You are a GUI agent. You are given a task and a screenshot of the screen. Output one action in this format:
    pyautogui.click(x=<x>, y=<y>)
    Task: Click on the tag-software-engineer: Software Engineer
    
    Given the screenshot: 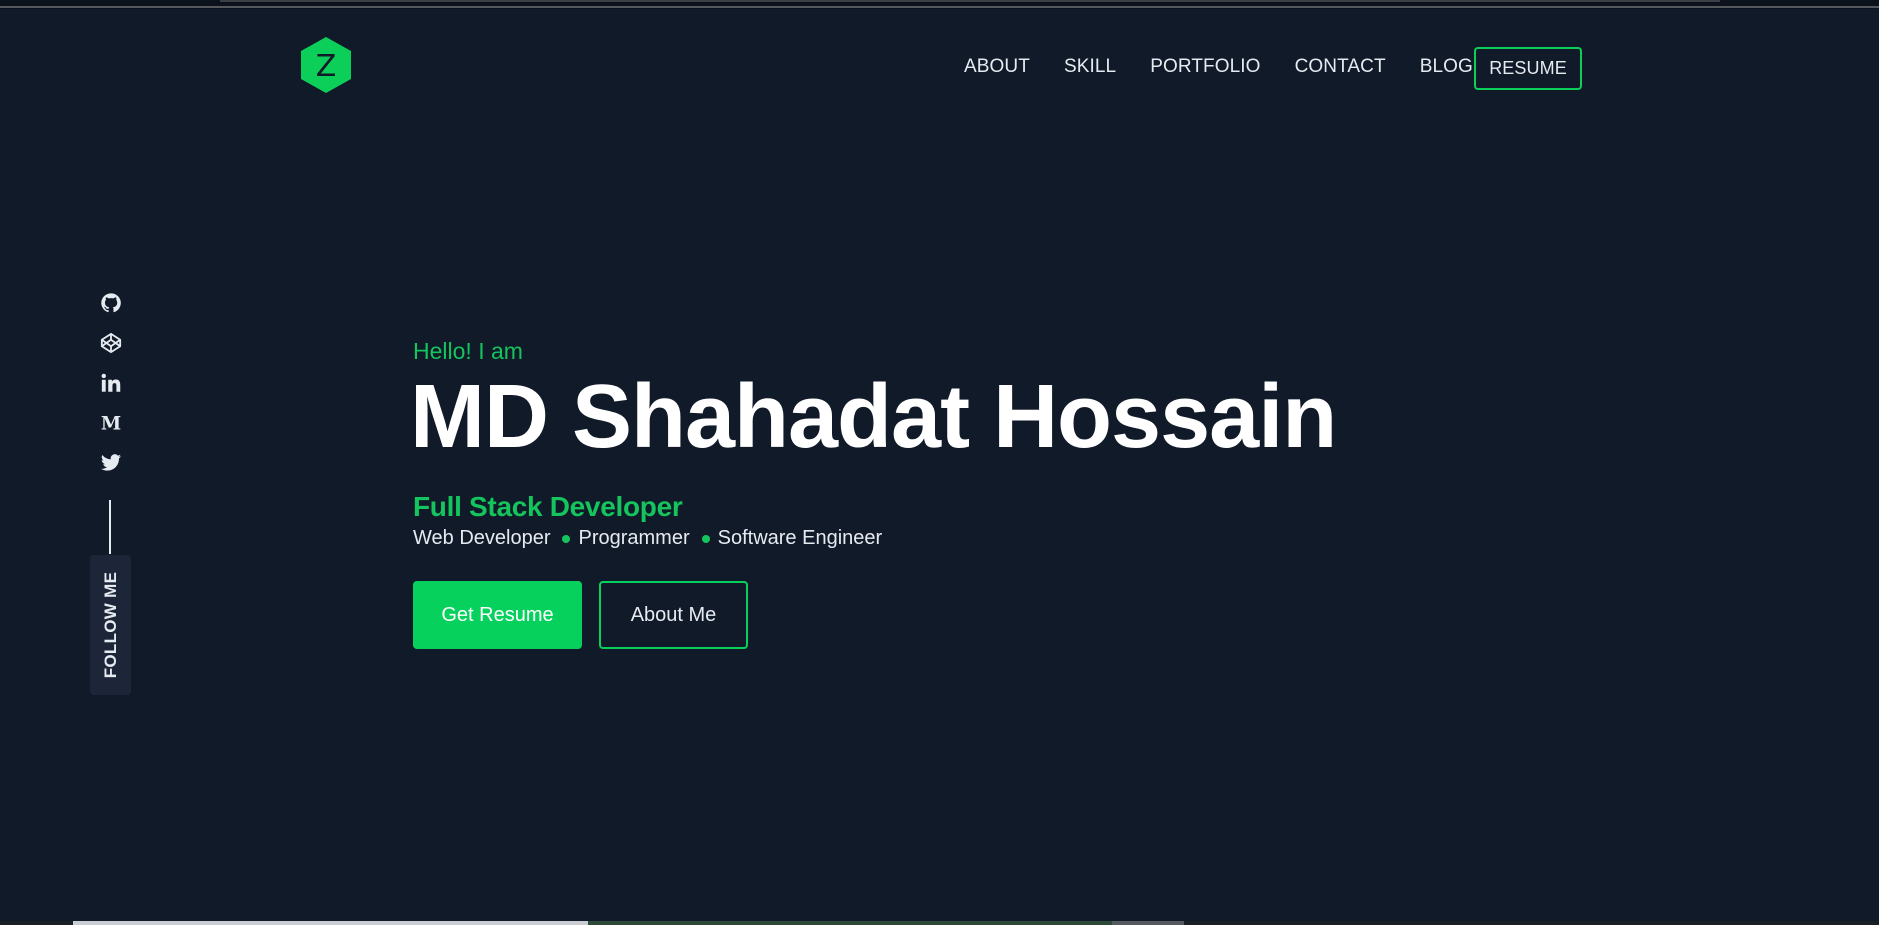 What is the action you would take?
    pyautogui.click(x=800, y=538)
    